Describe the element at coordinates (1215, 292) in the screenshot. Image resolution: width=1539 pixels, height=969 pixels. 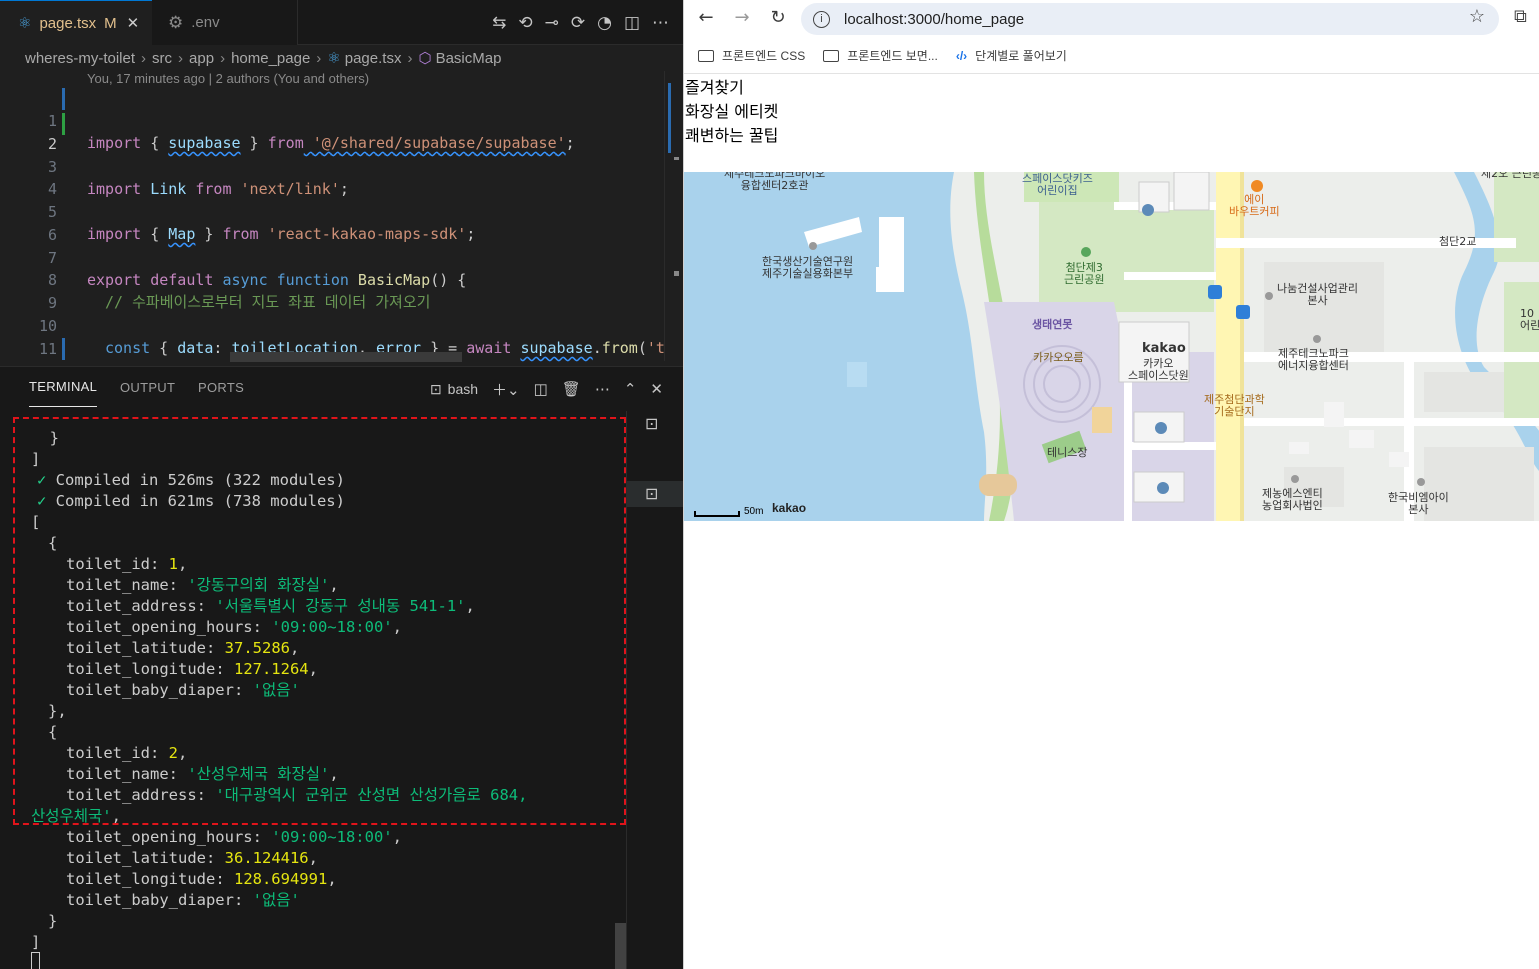
I see `bus-stop-icon` at that location.